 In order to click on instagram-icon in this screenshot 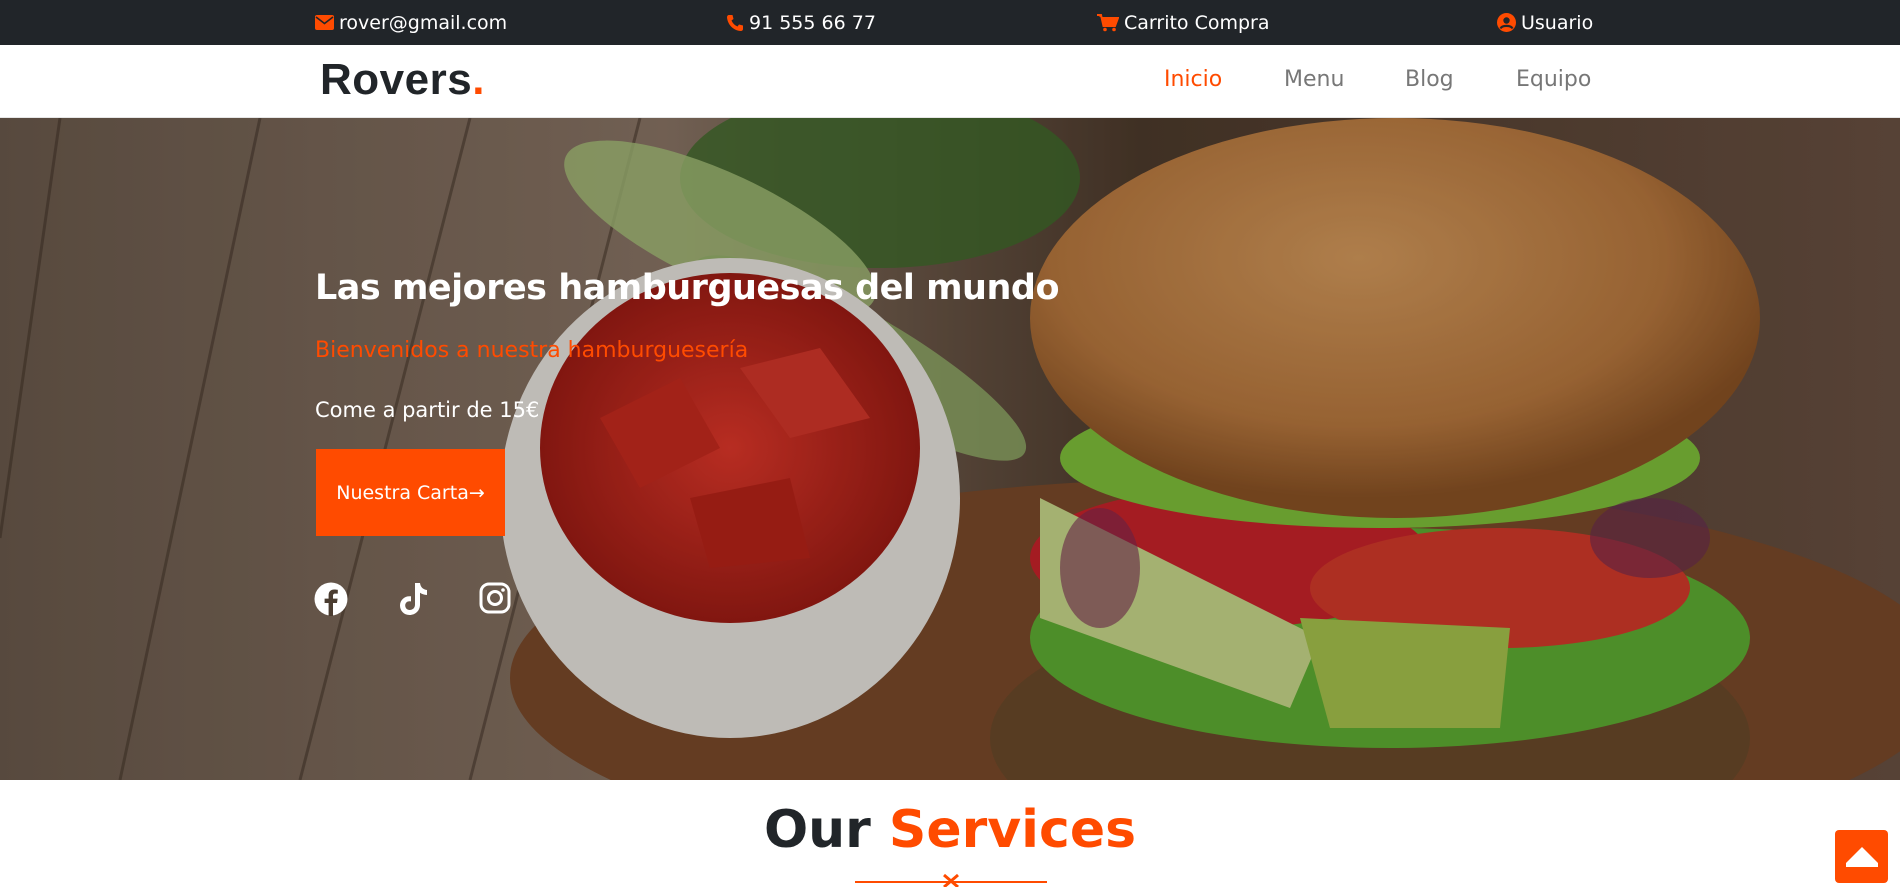, I will do `click(497, 600)`.